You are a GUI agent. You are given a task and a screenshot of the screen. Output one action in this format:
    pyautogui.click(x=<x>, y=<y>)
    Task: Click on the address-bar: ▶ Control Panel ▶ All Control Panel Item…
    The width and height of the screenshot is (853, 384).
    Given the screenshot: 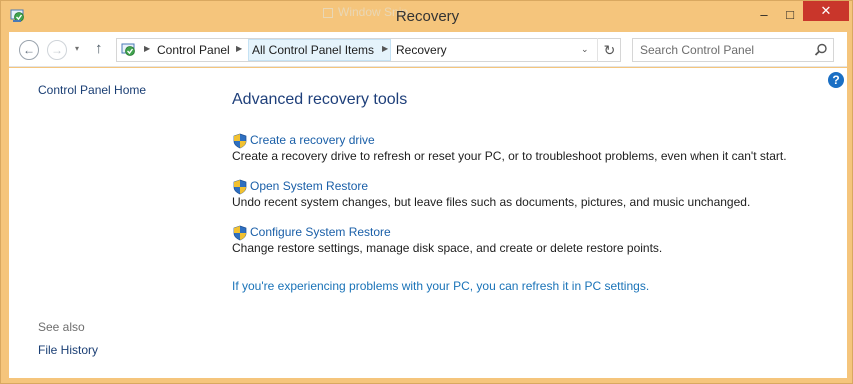 What is the action you would take?
    pyautogui.click(x=368, y=50)
    